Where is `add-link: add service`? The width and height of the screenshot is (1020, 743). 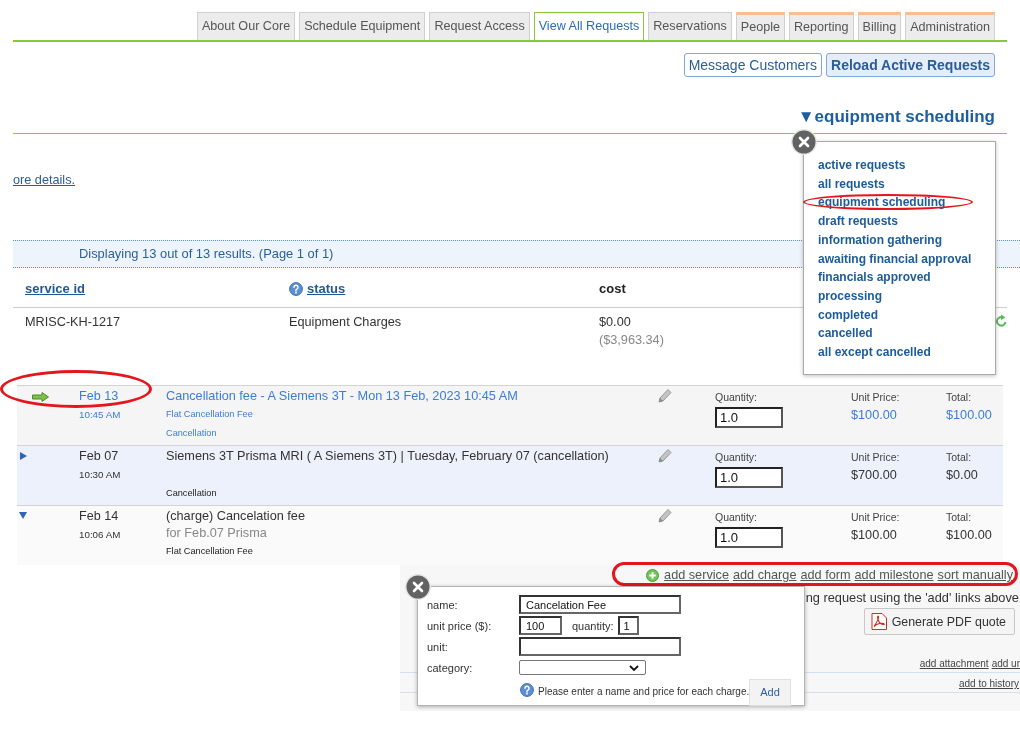
add-link: add service is located at coordinates (696, 575).